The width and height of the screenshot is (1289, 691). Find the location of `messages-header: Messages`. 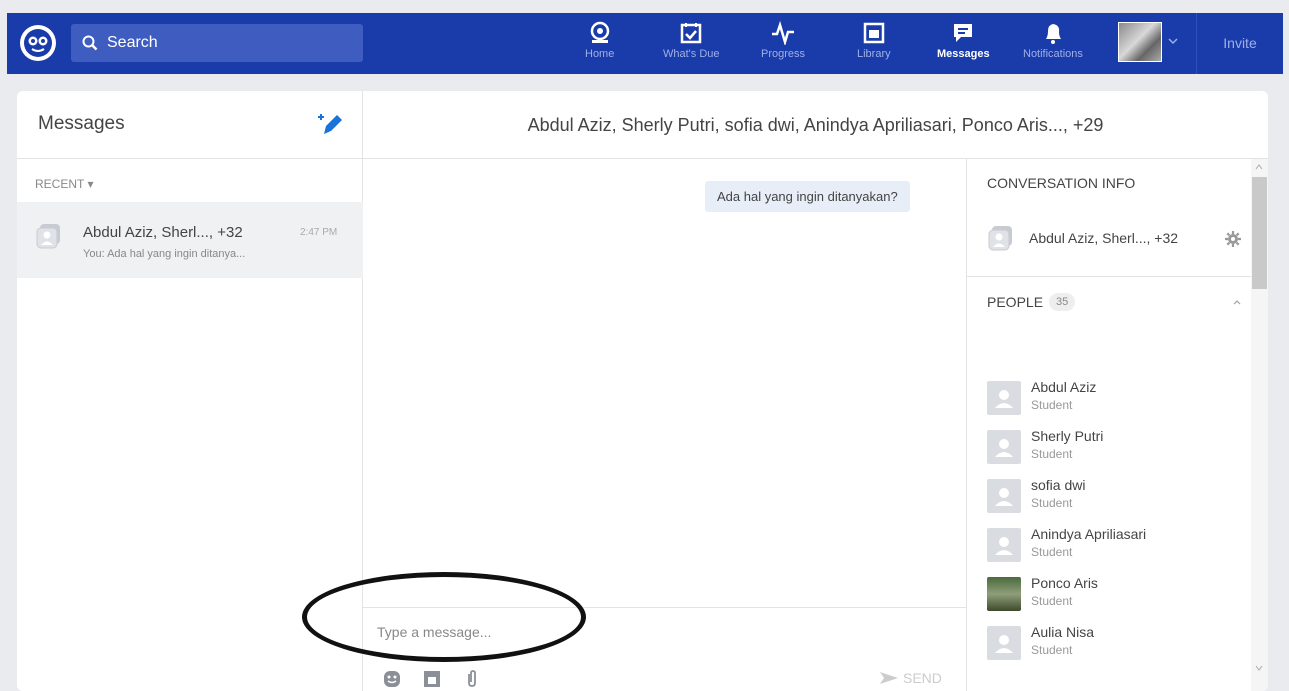

messages-header: Messages is located at coordinates (189, 125).